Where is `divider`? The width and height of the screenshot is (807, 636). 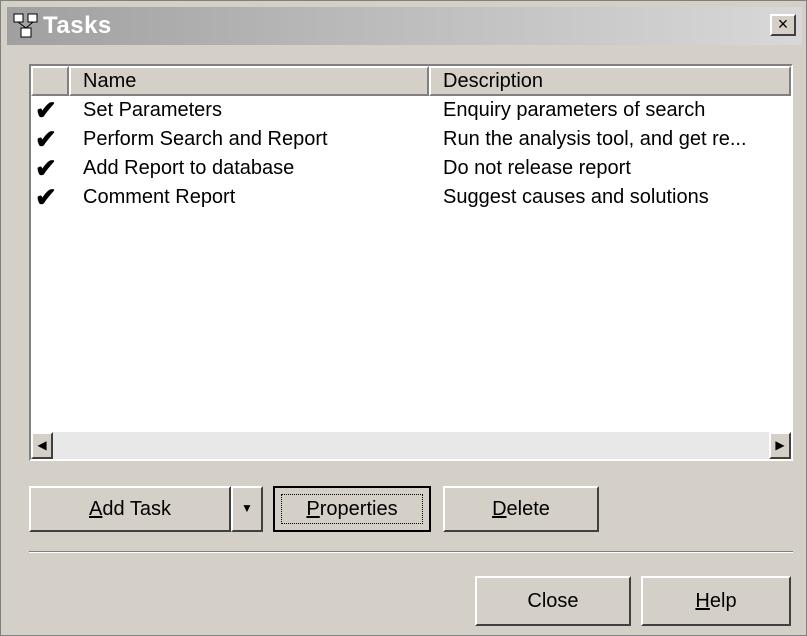
divider is located at coordinates (411, 552).